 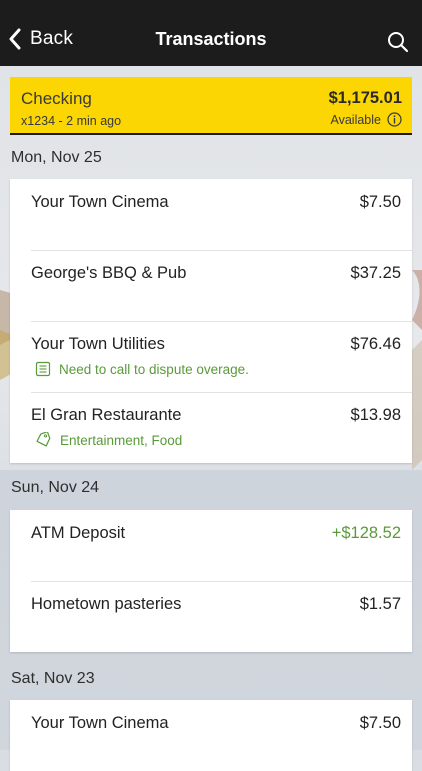 What do you see at coordinates (366, 533) in the screenshot?
I see `transaction-amount: +$128.52` at bounding box center [366, 533].